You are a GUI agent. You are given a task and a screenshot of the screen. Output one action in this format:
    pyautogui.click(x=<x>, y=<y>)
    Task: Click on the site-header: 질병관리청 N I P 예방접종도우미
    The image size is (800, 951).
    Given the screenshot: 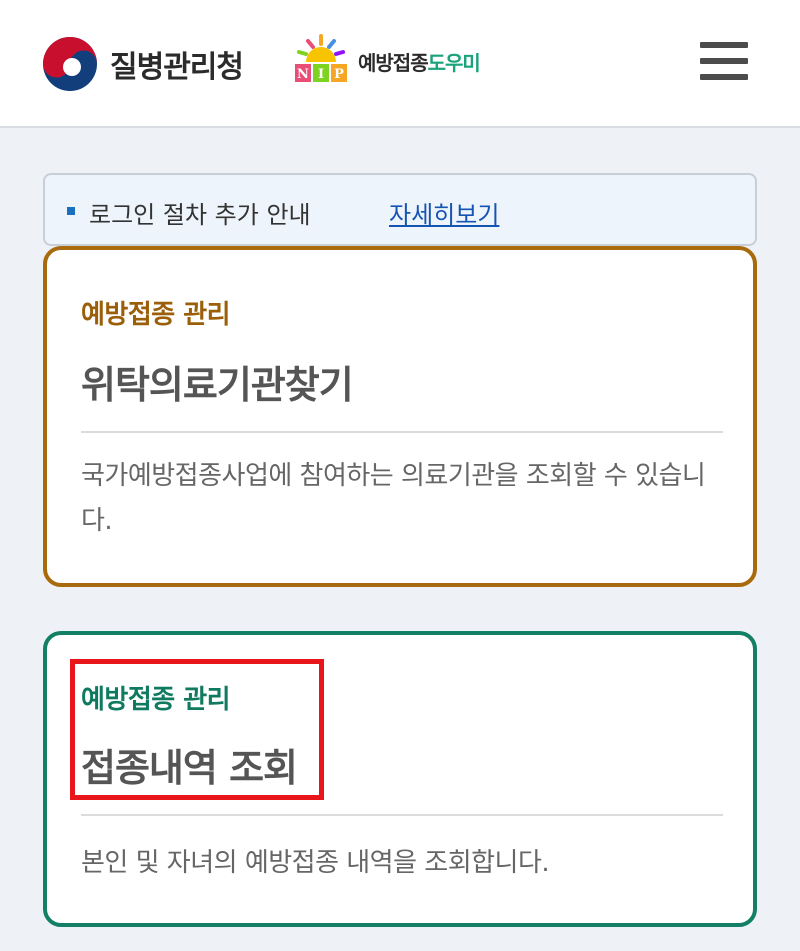 What is the action you would take?
    pyautogui.click(x=400, y=64)
    